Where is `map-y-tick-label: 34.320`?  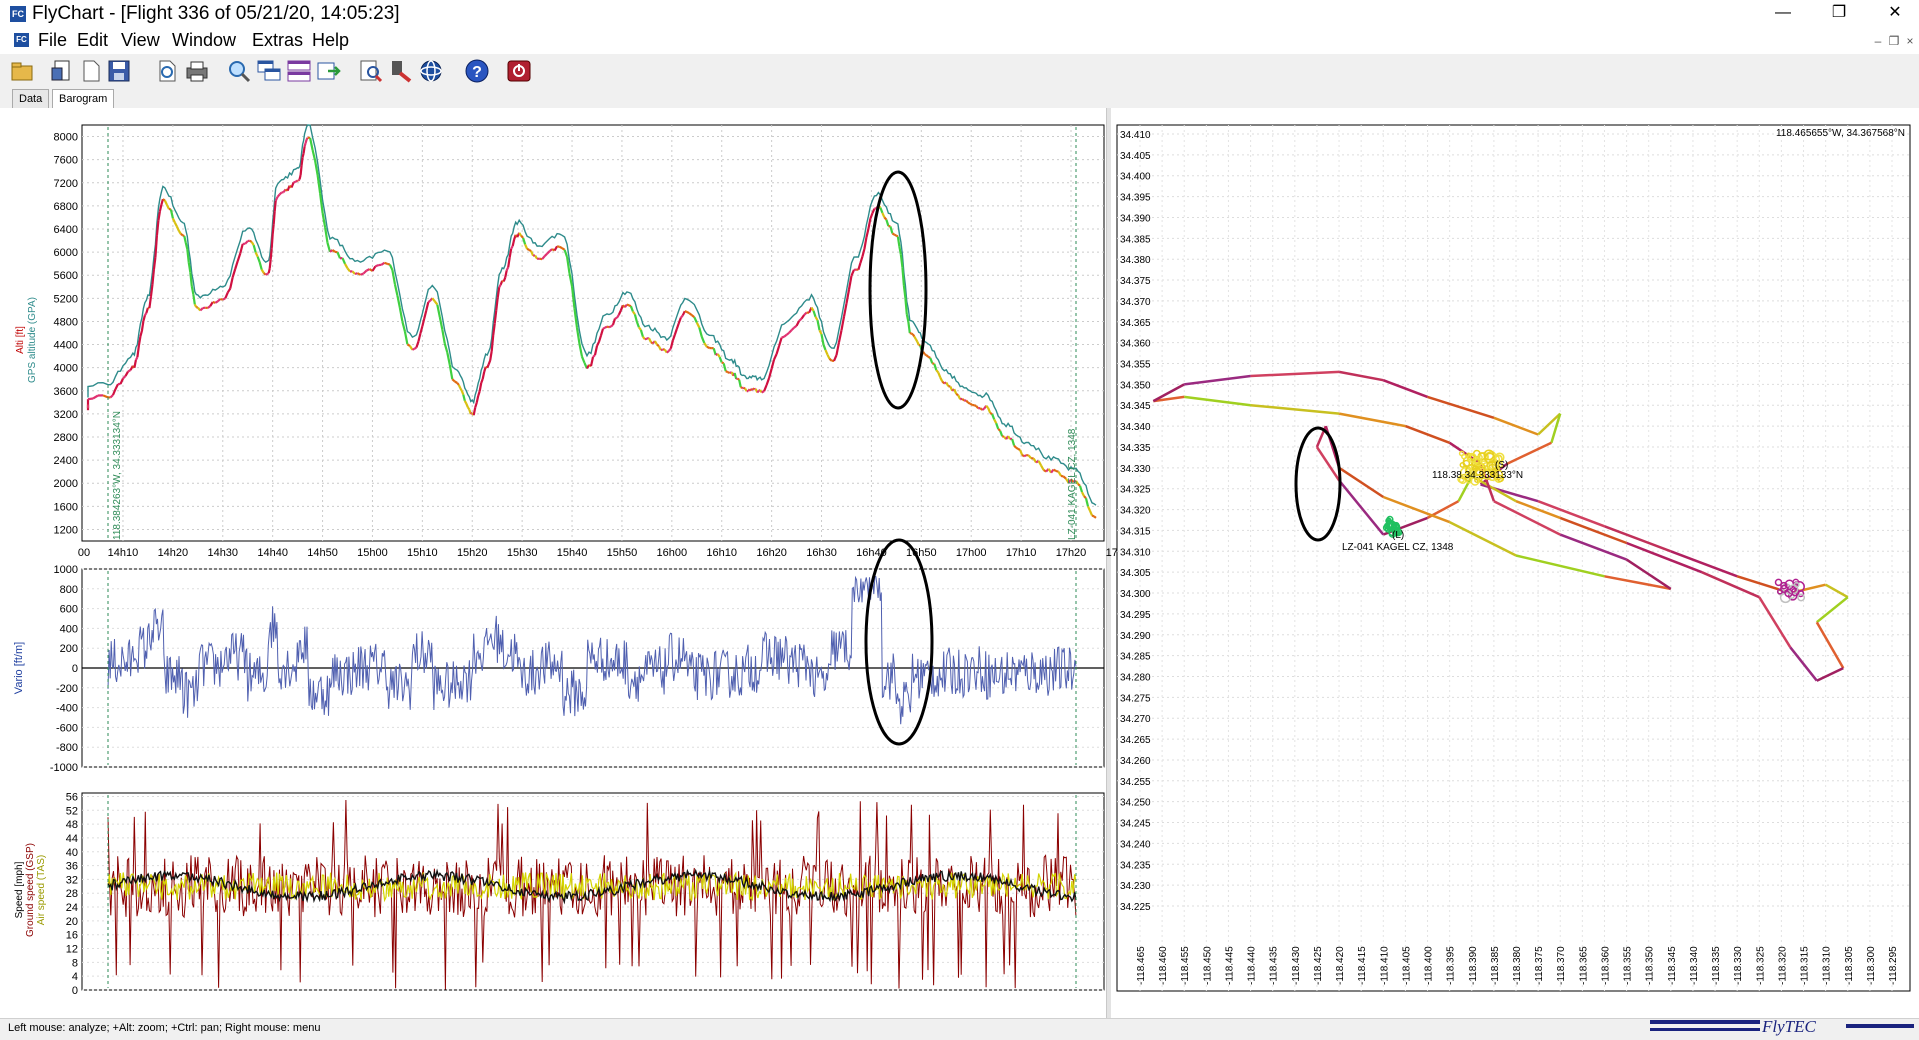
map-y-tick-label: 34.320 is located at coordinates (1135, 511).